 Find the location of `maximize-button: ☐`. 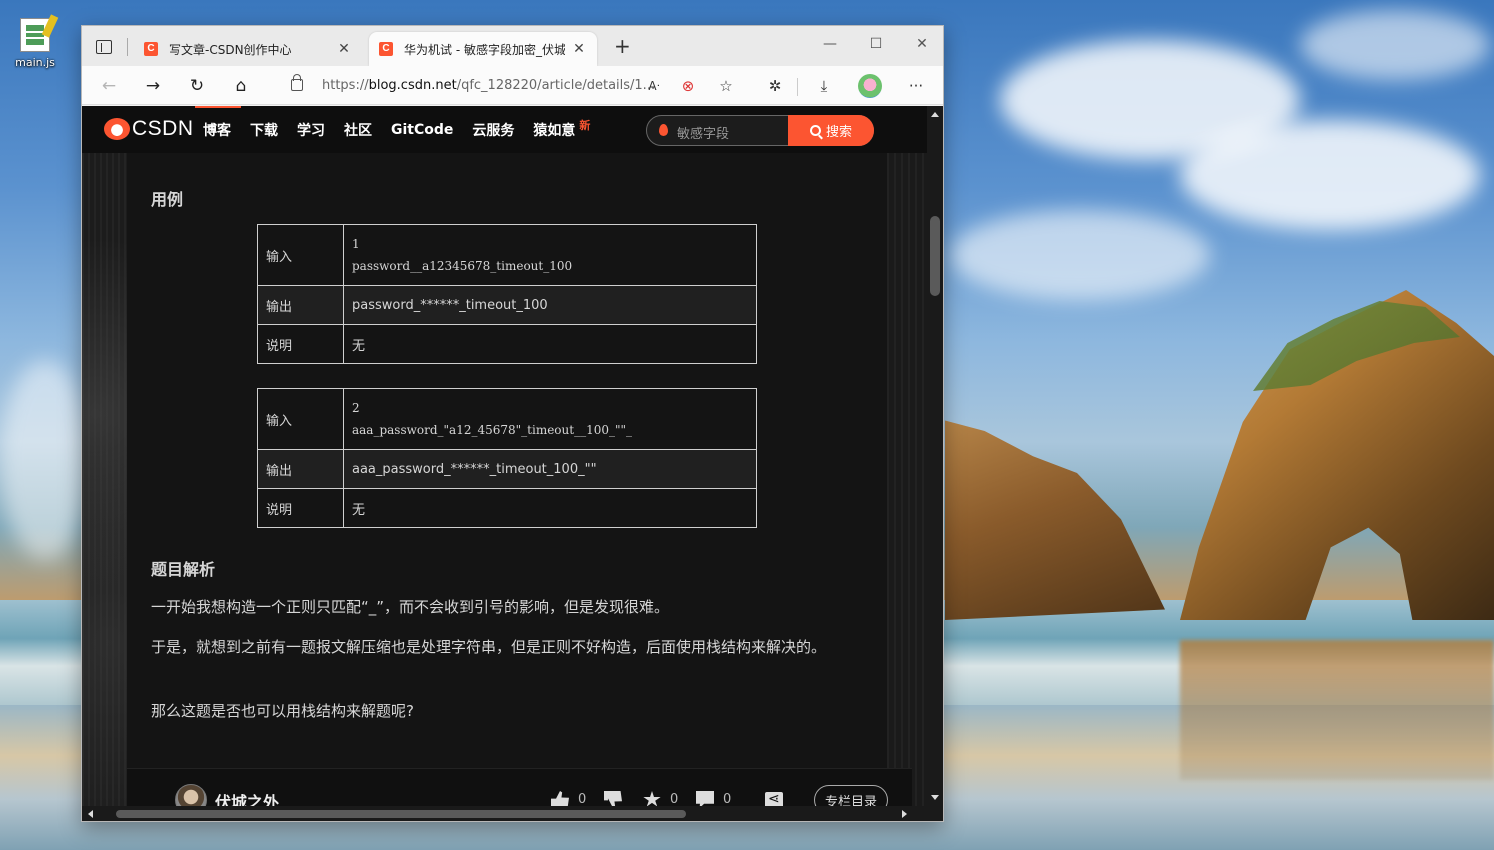

maximize-button: ☐ is located at coordinates (876, 44).